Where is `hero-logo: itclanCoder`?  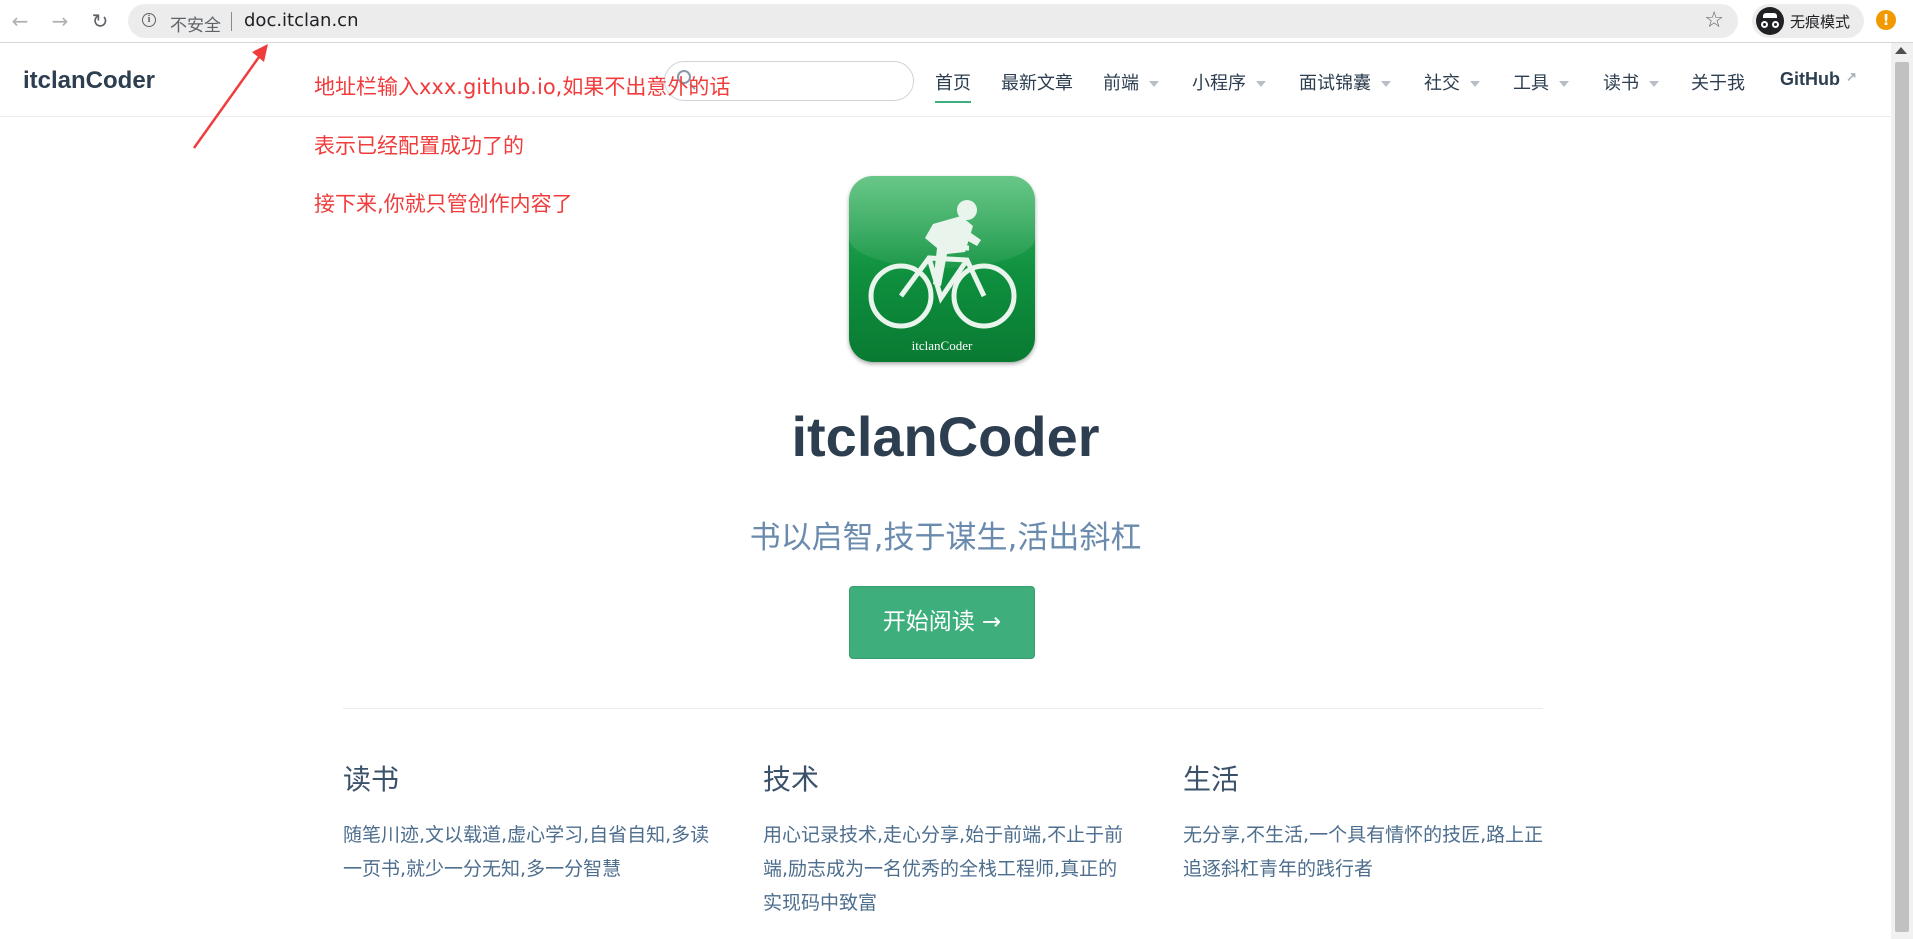 hero-logo: itclanCoder is located at coordinates (942, 269).